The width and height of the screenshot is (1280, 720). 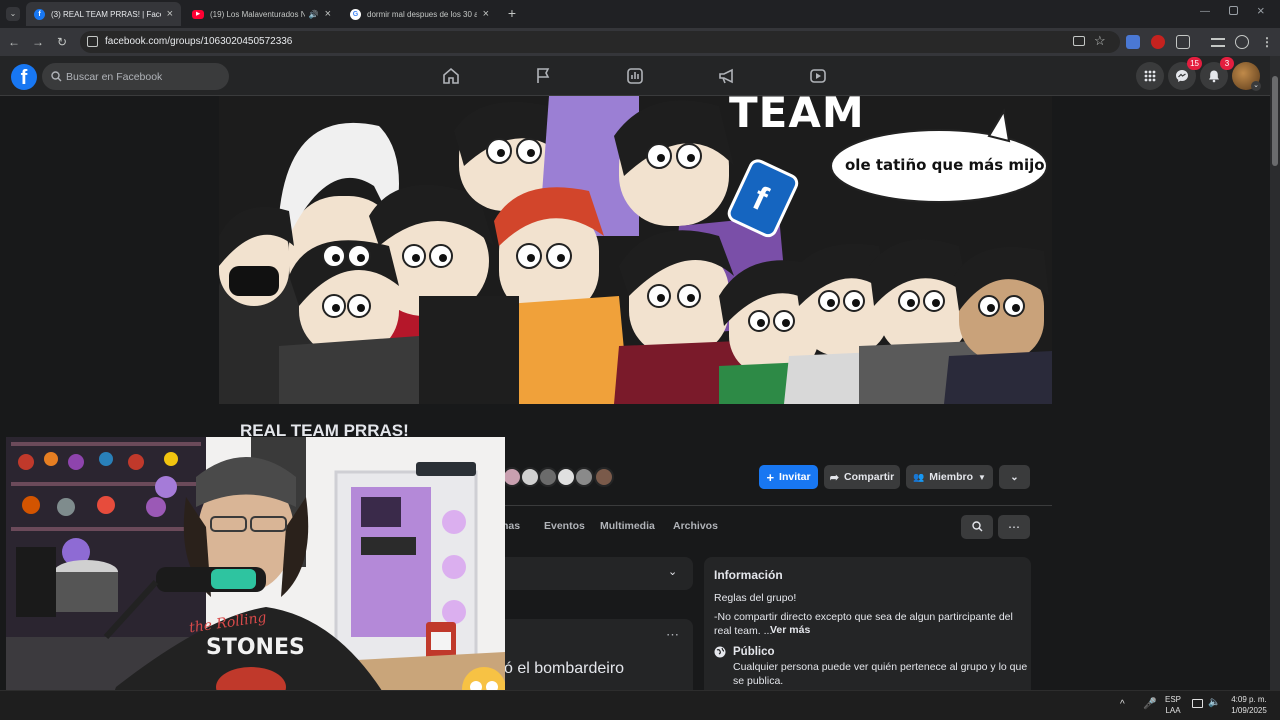 What do you see at coordinates (419, 14) in the screenshot?
I see `browser-tab-google: G dormir mal despues de los 30 años ×` at bounding box center [419, 14].